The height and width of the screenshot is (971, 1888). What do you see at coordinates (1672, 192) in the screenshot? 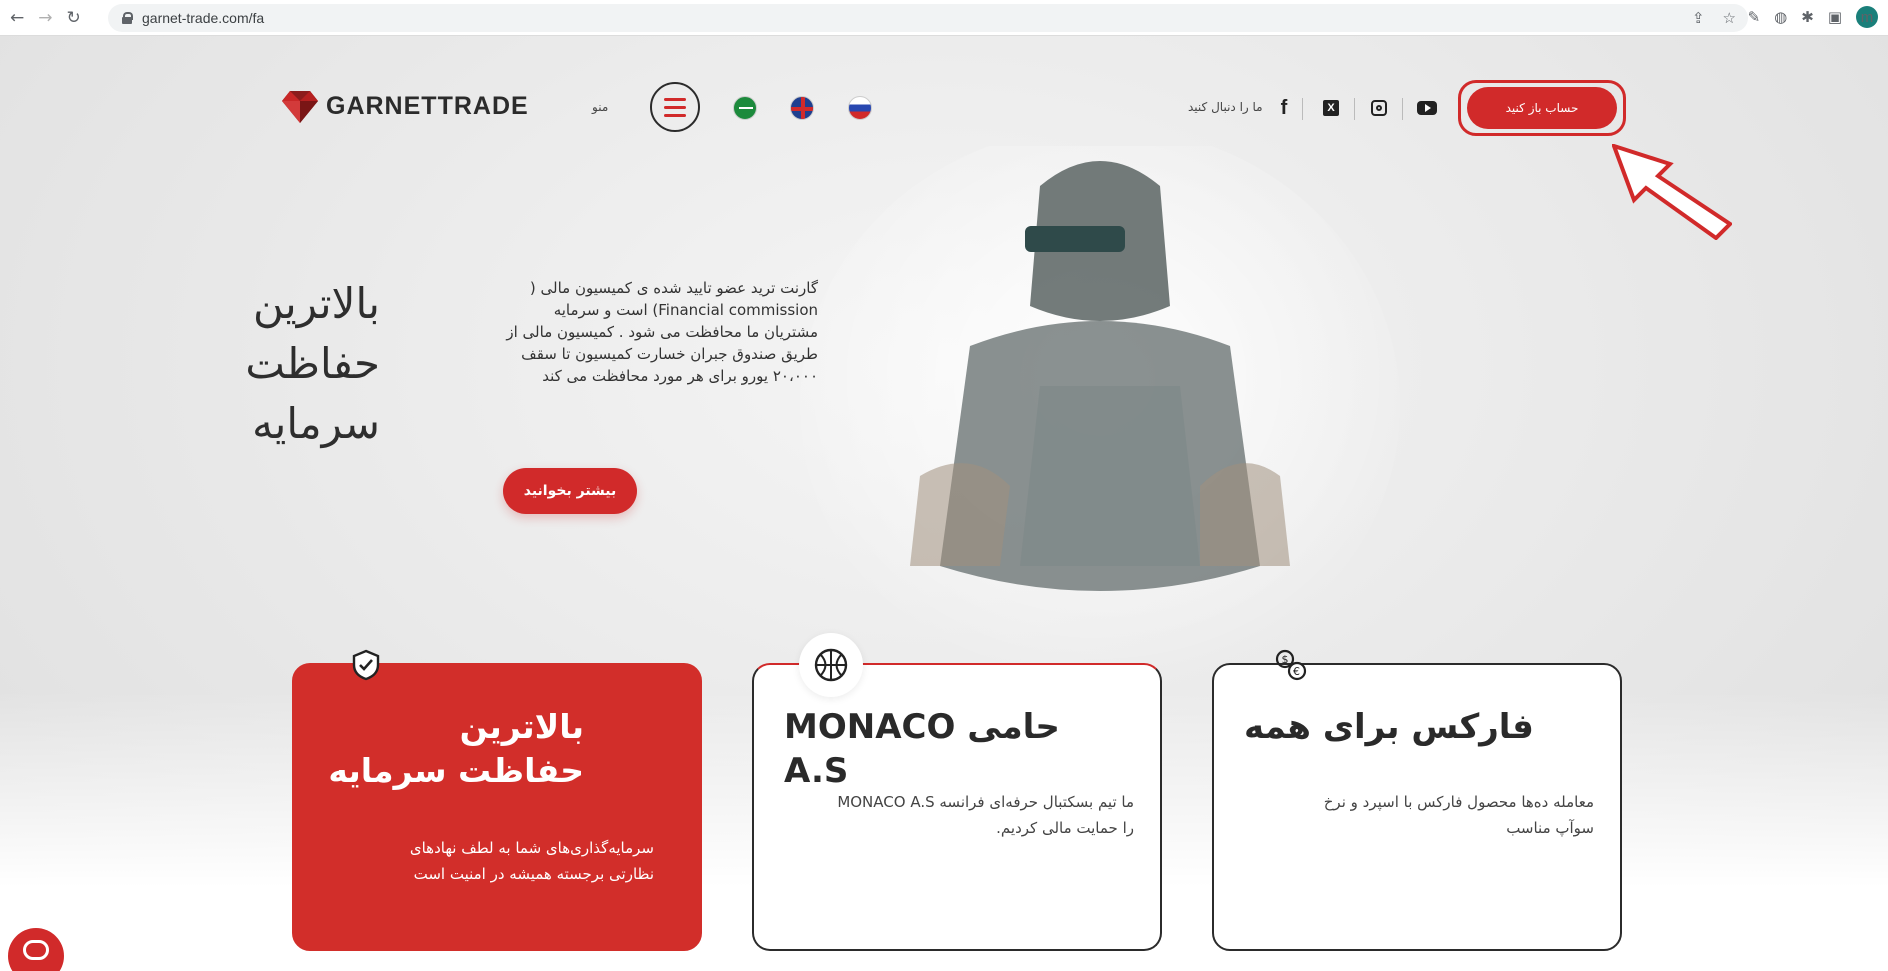
I see `arrow-annotation-icon` at bounding box center [1672, 192].